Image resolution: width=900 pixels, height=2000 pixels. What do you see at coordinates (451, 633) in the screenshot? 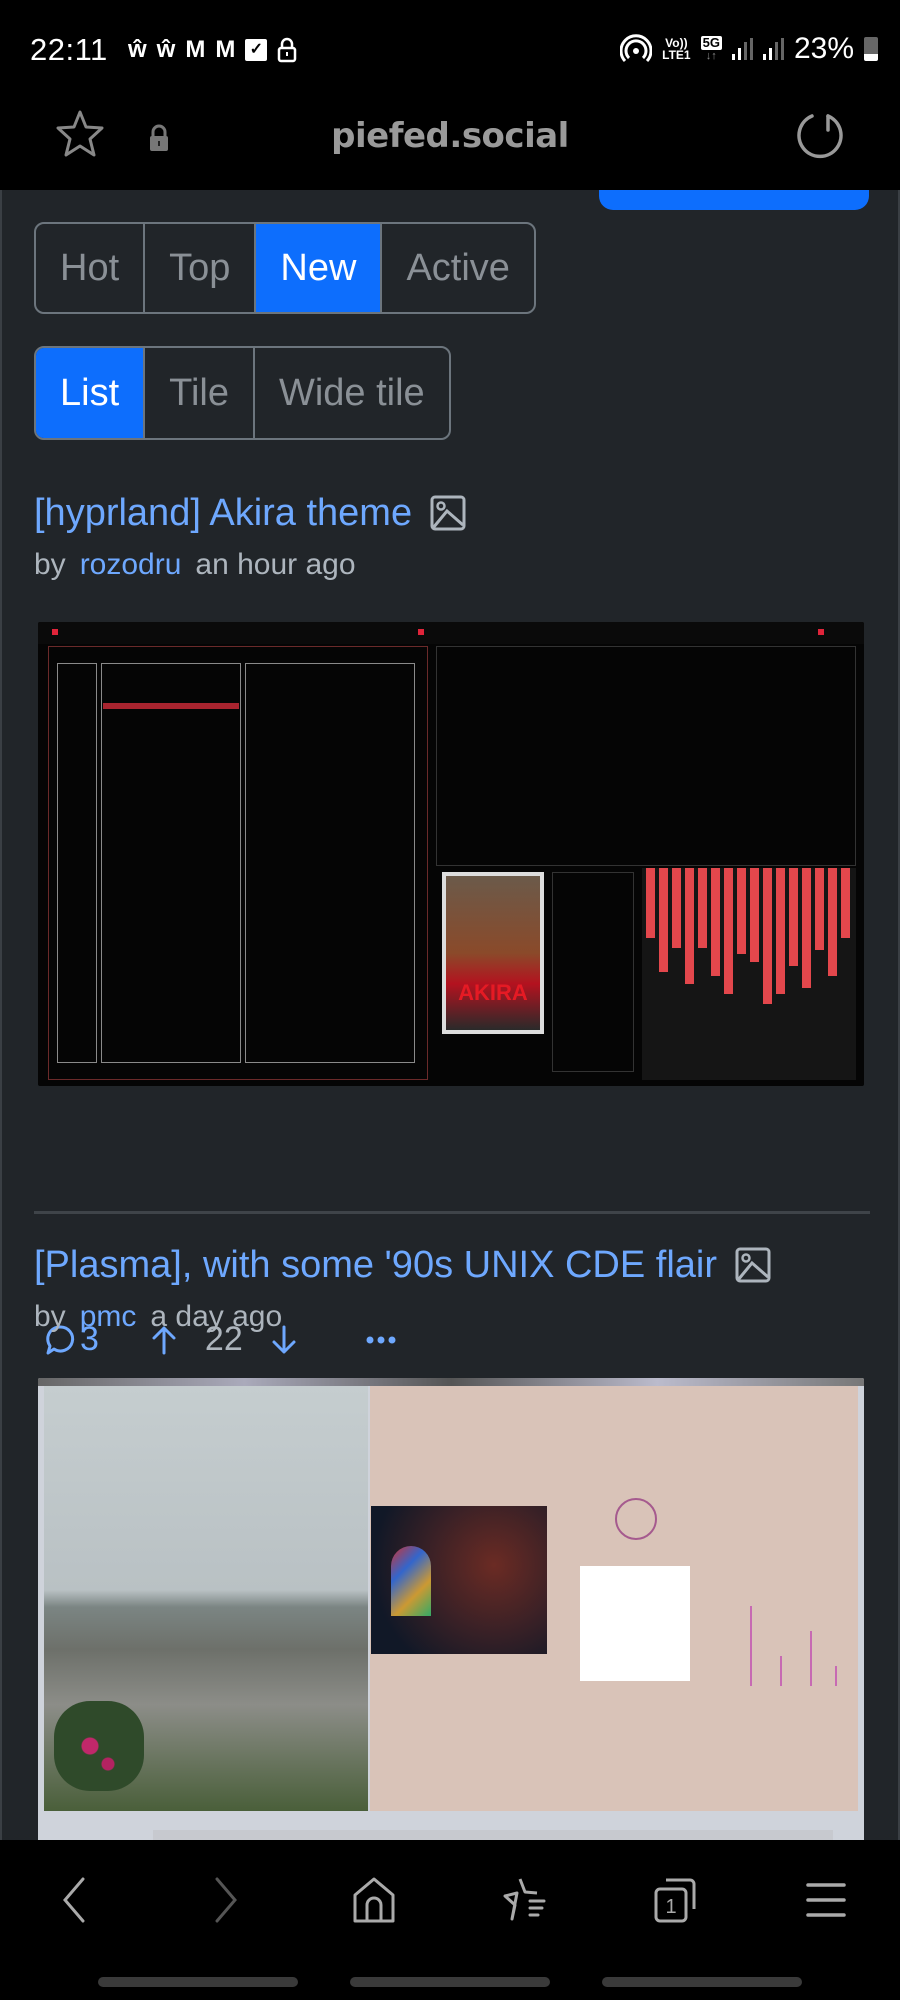
I see `screenshot-topbar` at bounding box center [451, 633].